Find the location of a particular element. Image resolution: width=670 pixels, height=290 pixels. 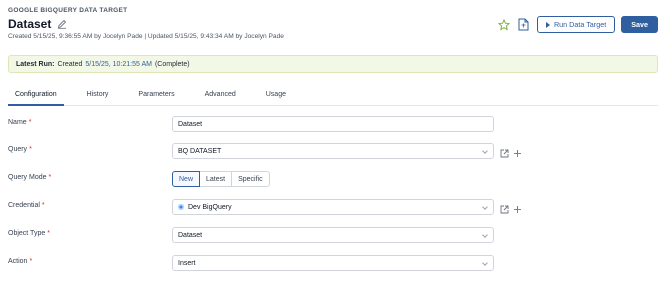

query-row: Query * BQ DATASET is located at coordinates (333, 151).